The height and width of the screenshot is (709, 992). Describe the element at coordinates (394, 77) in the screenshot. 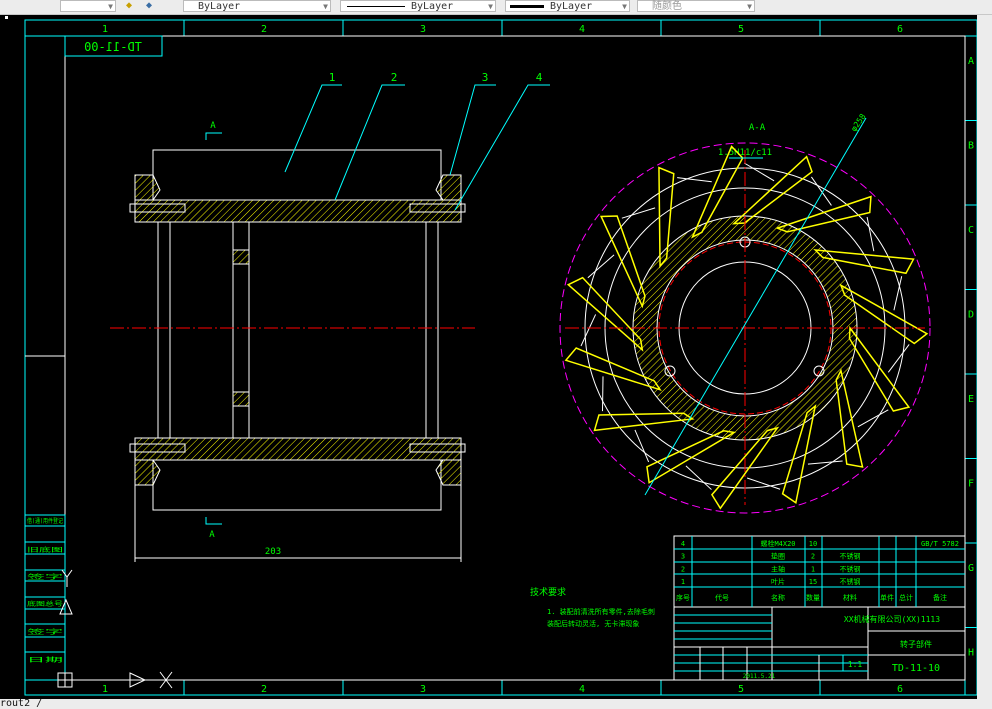

I see `balloon-2: 2` at that location.